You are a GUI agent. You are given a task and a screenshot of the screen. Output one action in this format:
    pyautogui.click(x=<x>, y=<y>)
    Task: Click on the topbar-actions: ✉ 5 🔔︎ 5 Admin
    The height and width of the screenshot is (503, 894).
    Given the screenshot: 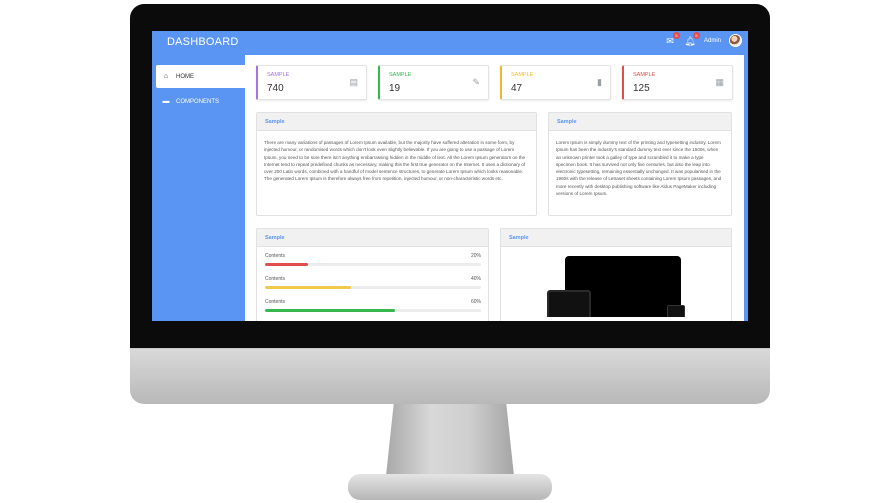 What is the action you would take?
    pyautogui.click(x=703, y=39)
    